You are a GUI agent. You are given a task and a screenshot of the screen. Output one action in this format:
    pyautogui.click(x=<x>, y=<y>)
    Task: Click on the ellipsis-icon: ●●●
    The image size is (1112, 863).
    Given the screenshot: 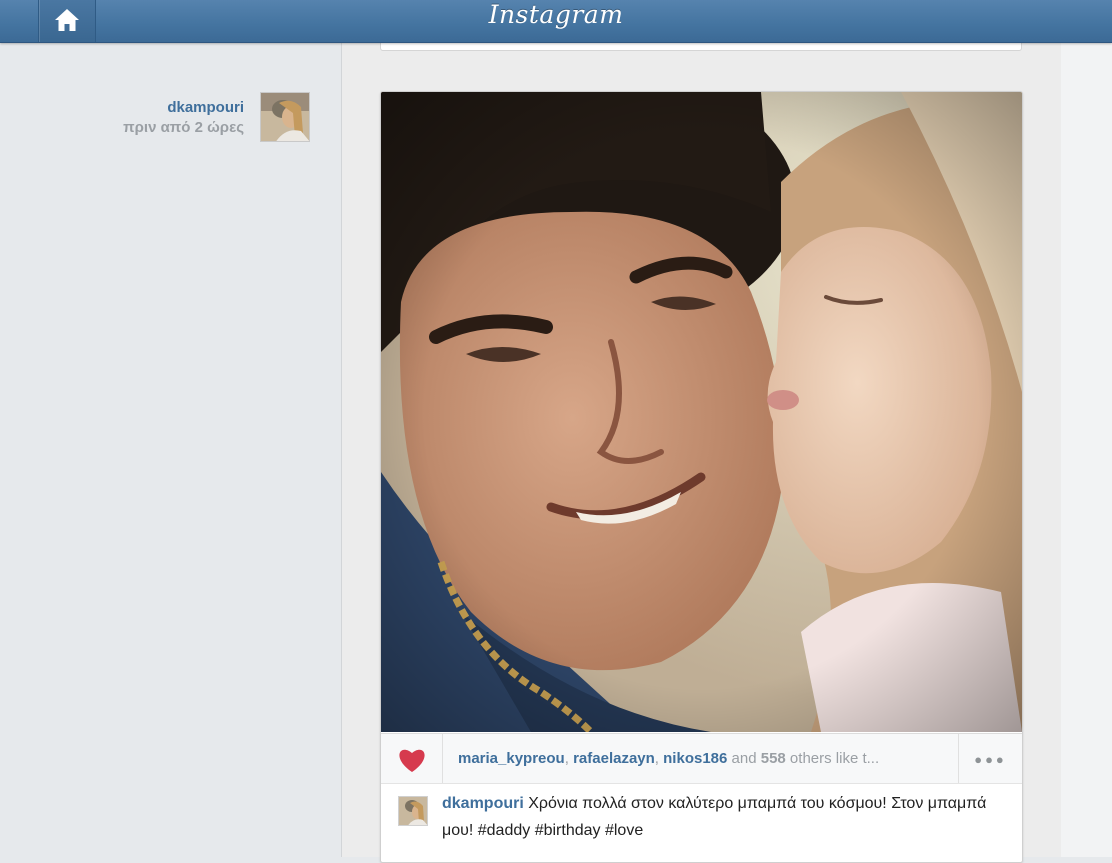 What is the action you would take?
    pyautogui.click(x=990, y=759)
    